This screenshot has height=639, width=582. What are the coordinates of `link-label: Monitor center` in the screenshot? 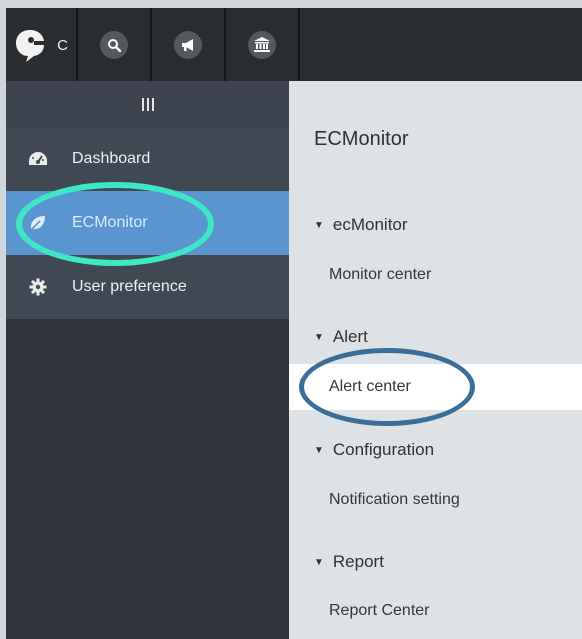 It's located at (380, 274).